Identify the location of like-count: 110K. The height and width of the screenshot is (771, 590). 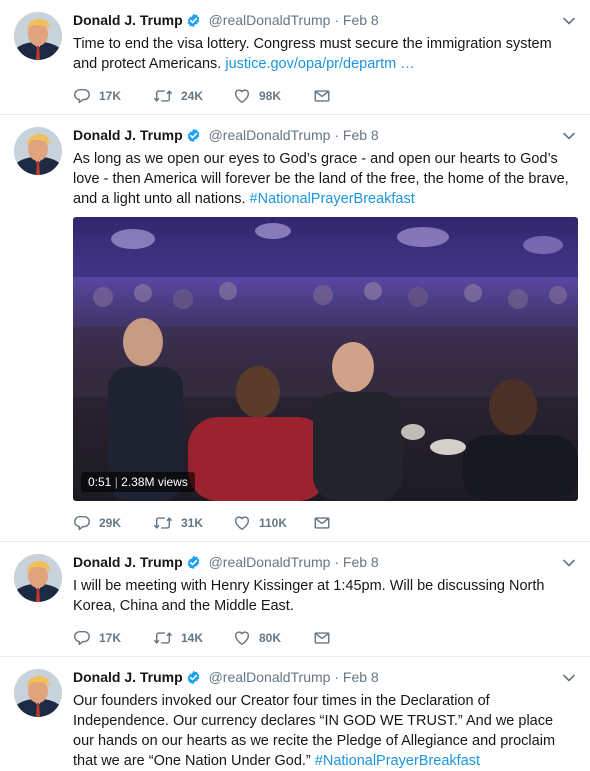
(273, 523).